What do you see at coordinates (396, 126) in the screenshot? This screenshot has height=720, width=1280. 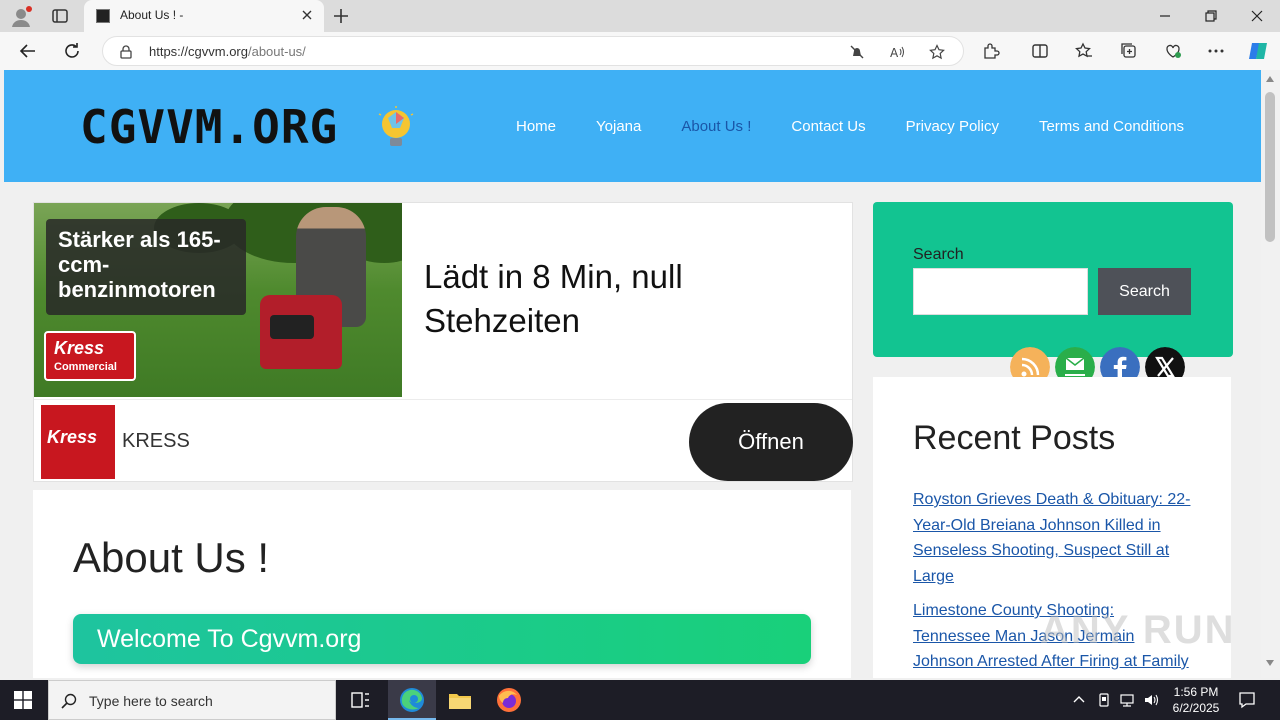 I see `lightbulb-logo-icon` at bounding box center [396, 126].